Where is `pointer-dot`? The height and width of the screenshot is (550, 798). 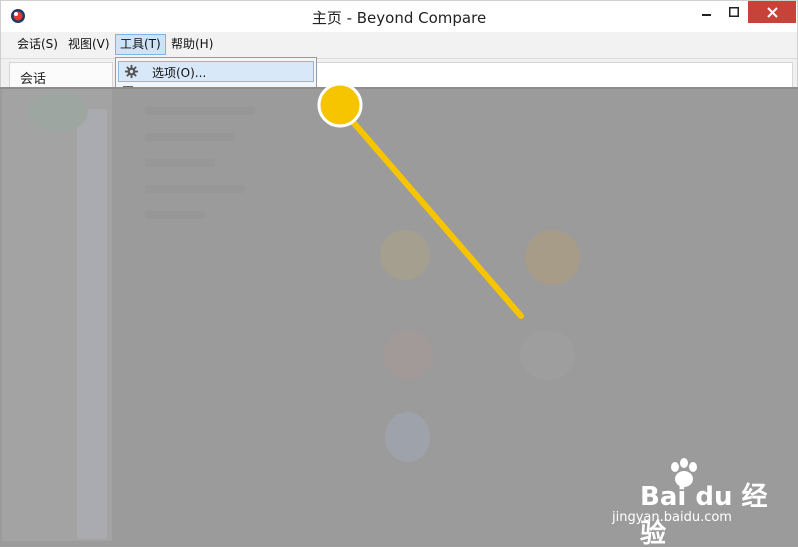
pointer-dot is located at coordinates (340, 105).